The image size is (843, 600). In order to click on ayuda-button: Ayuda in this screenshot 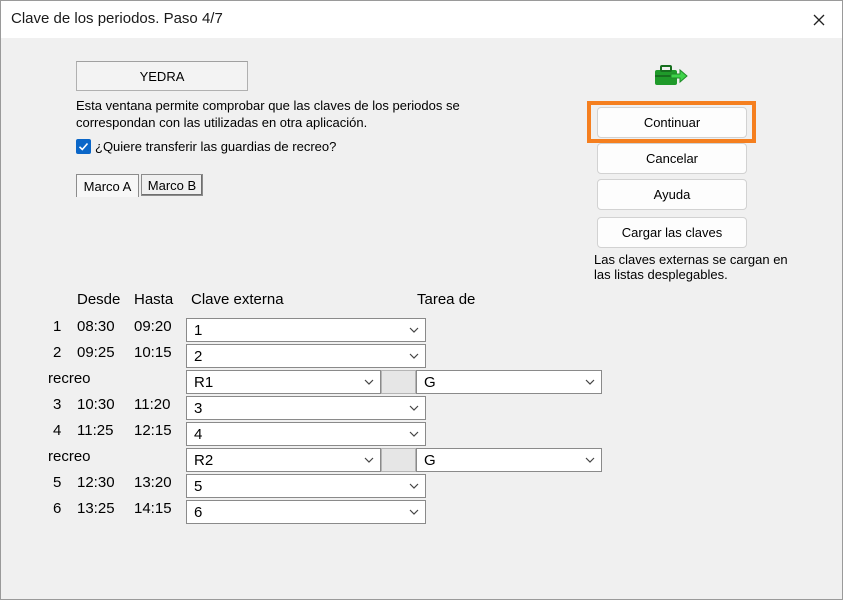, I will do `click(672, 194)`.